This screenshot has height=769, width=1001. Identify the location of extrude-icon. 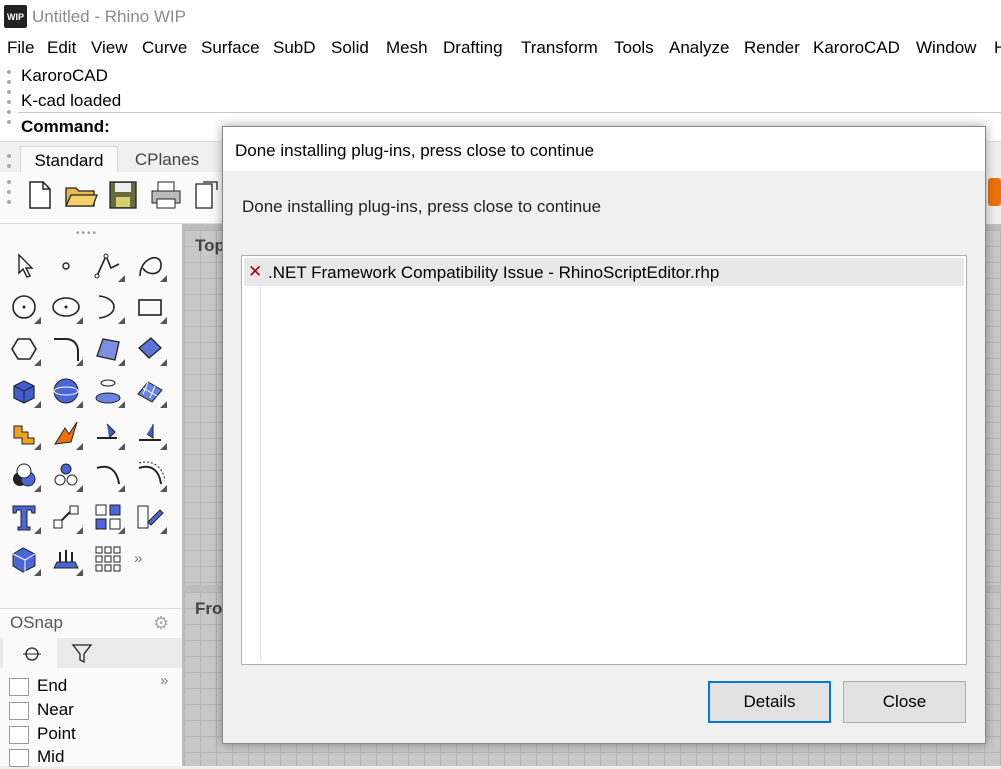
(66, 559).